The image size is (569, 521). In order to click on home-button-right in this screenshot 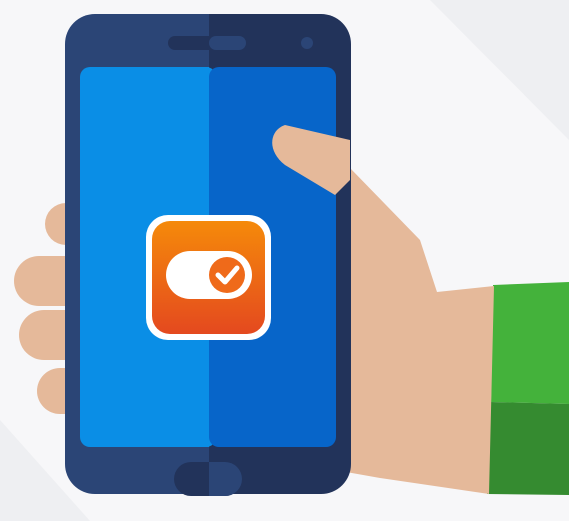, I will do `click(225, 479)`.